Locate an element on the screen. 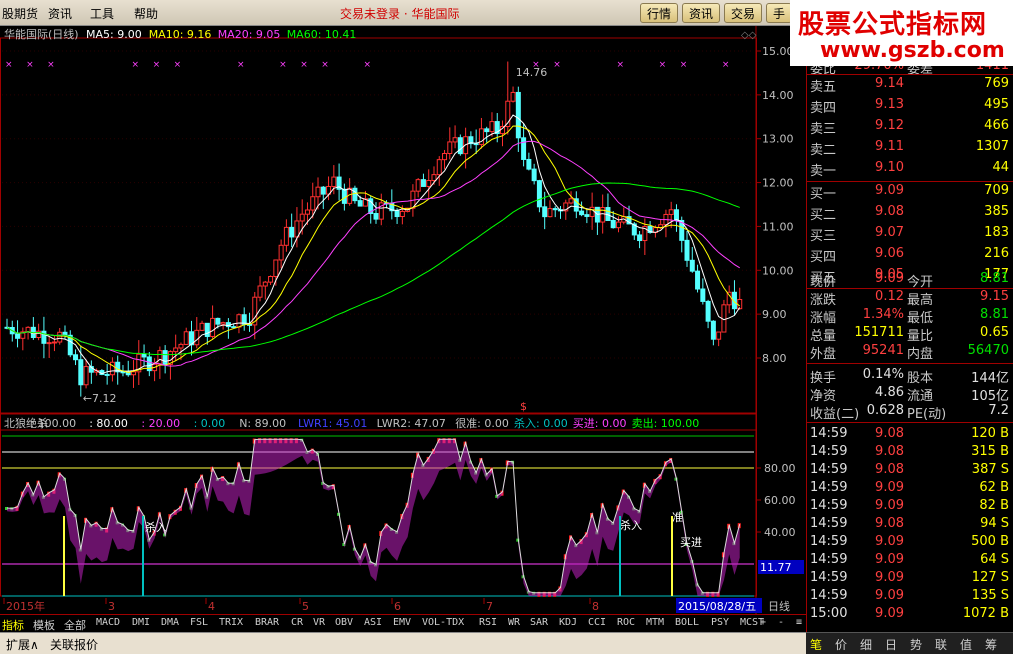 The image size is (1013, 654). indicator-tab-vol-tdx: VOL-TDX is located at coordinates (443, 622).